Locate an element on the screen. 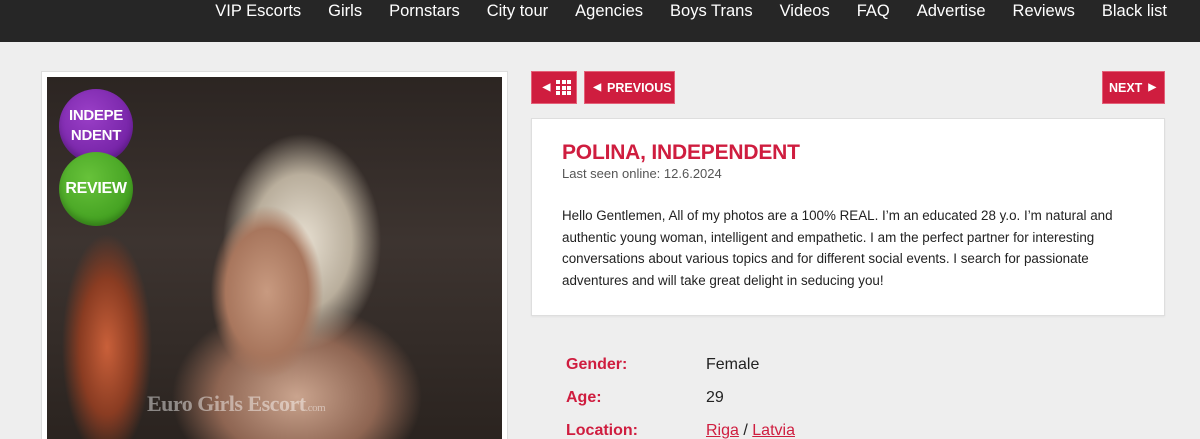 The height and width of the screenshot is (439, 1200). nav-item-advertise: Advertise is located at coordinates (951, 11).